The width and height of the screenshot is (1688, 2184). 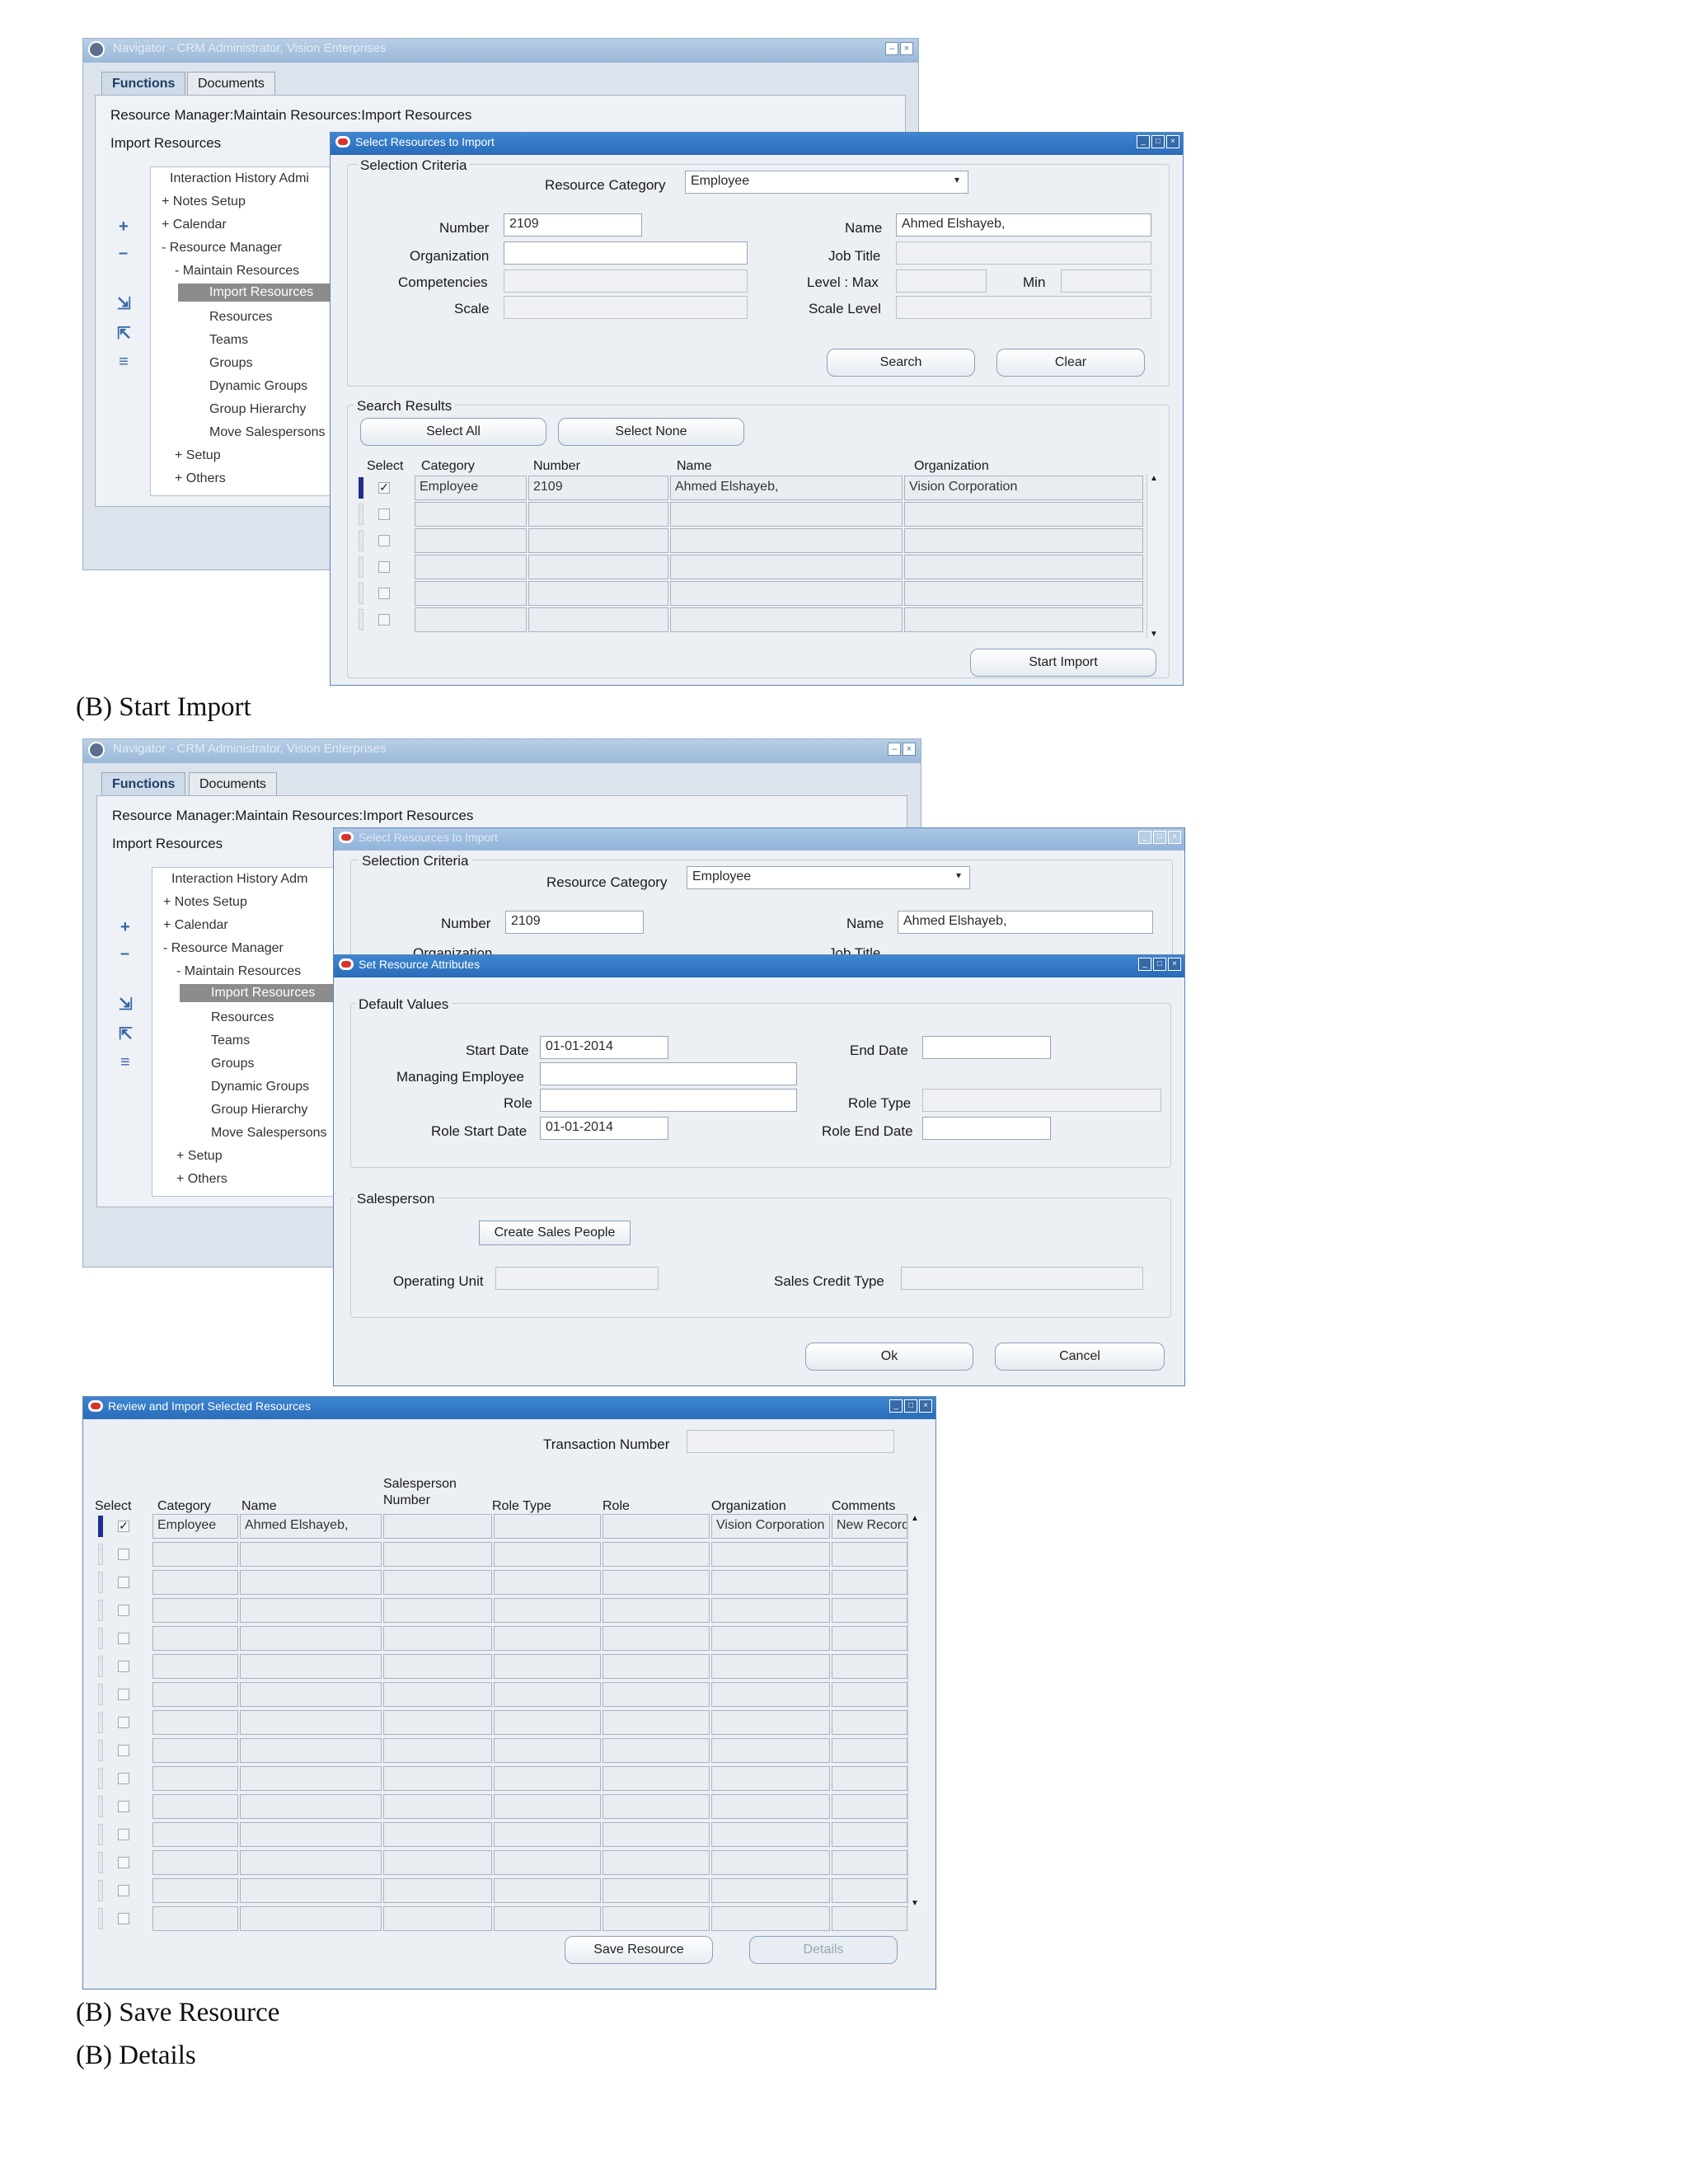 I want to click on table-cell: 2109, so click(x=598, y=488).